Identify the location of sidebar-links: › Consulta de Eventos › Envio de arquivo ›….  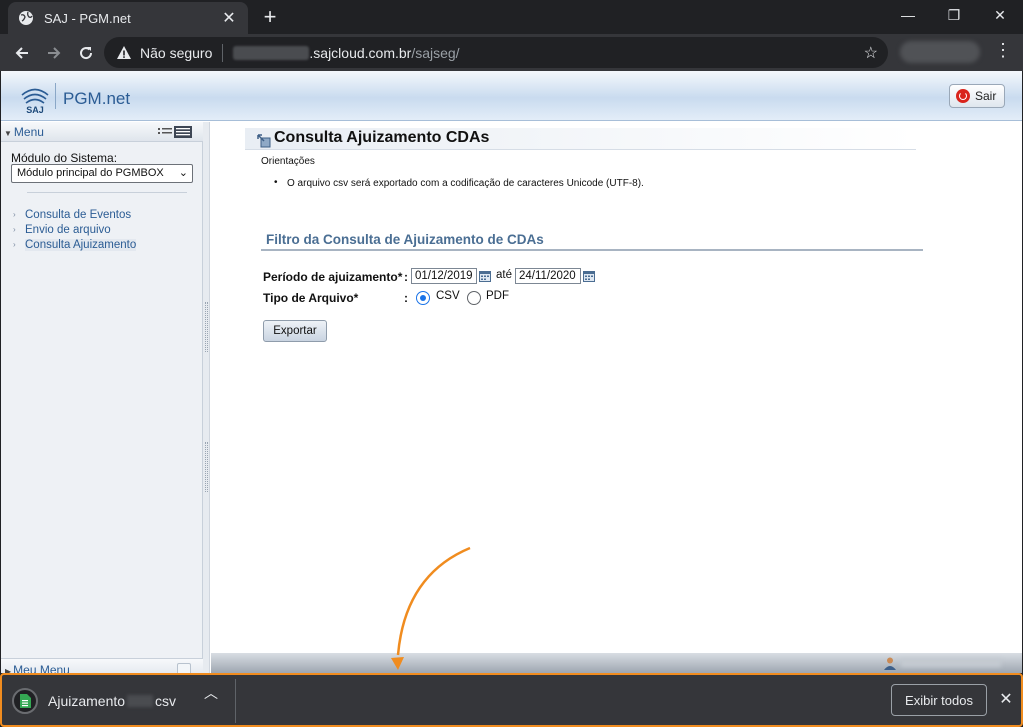
(75, 229).